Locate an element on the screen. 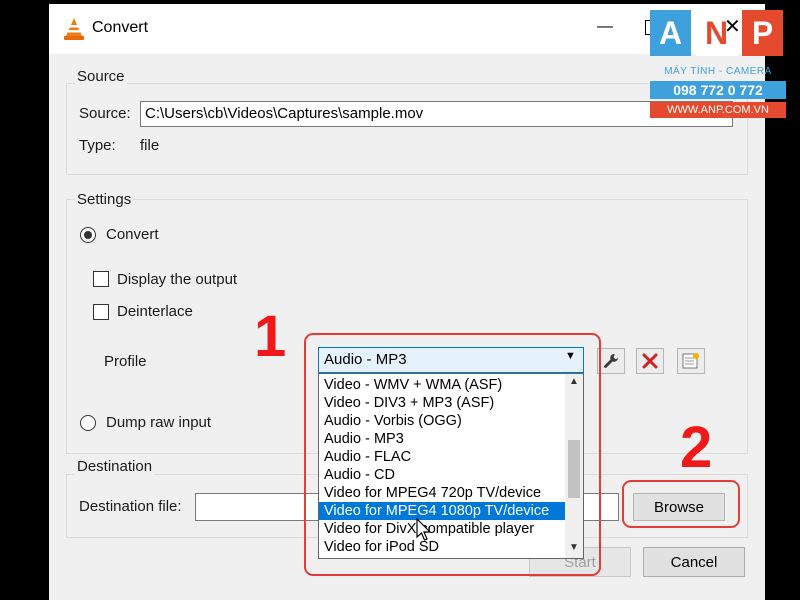  dump-raw-radio is located at coordinates (88, 423).